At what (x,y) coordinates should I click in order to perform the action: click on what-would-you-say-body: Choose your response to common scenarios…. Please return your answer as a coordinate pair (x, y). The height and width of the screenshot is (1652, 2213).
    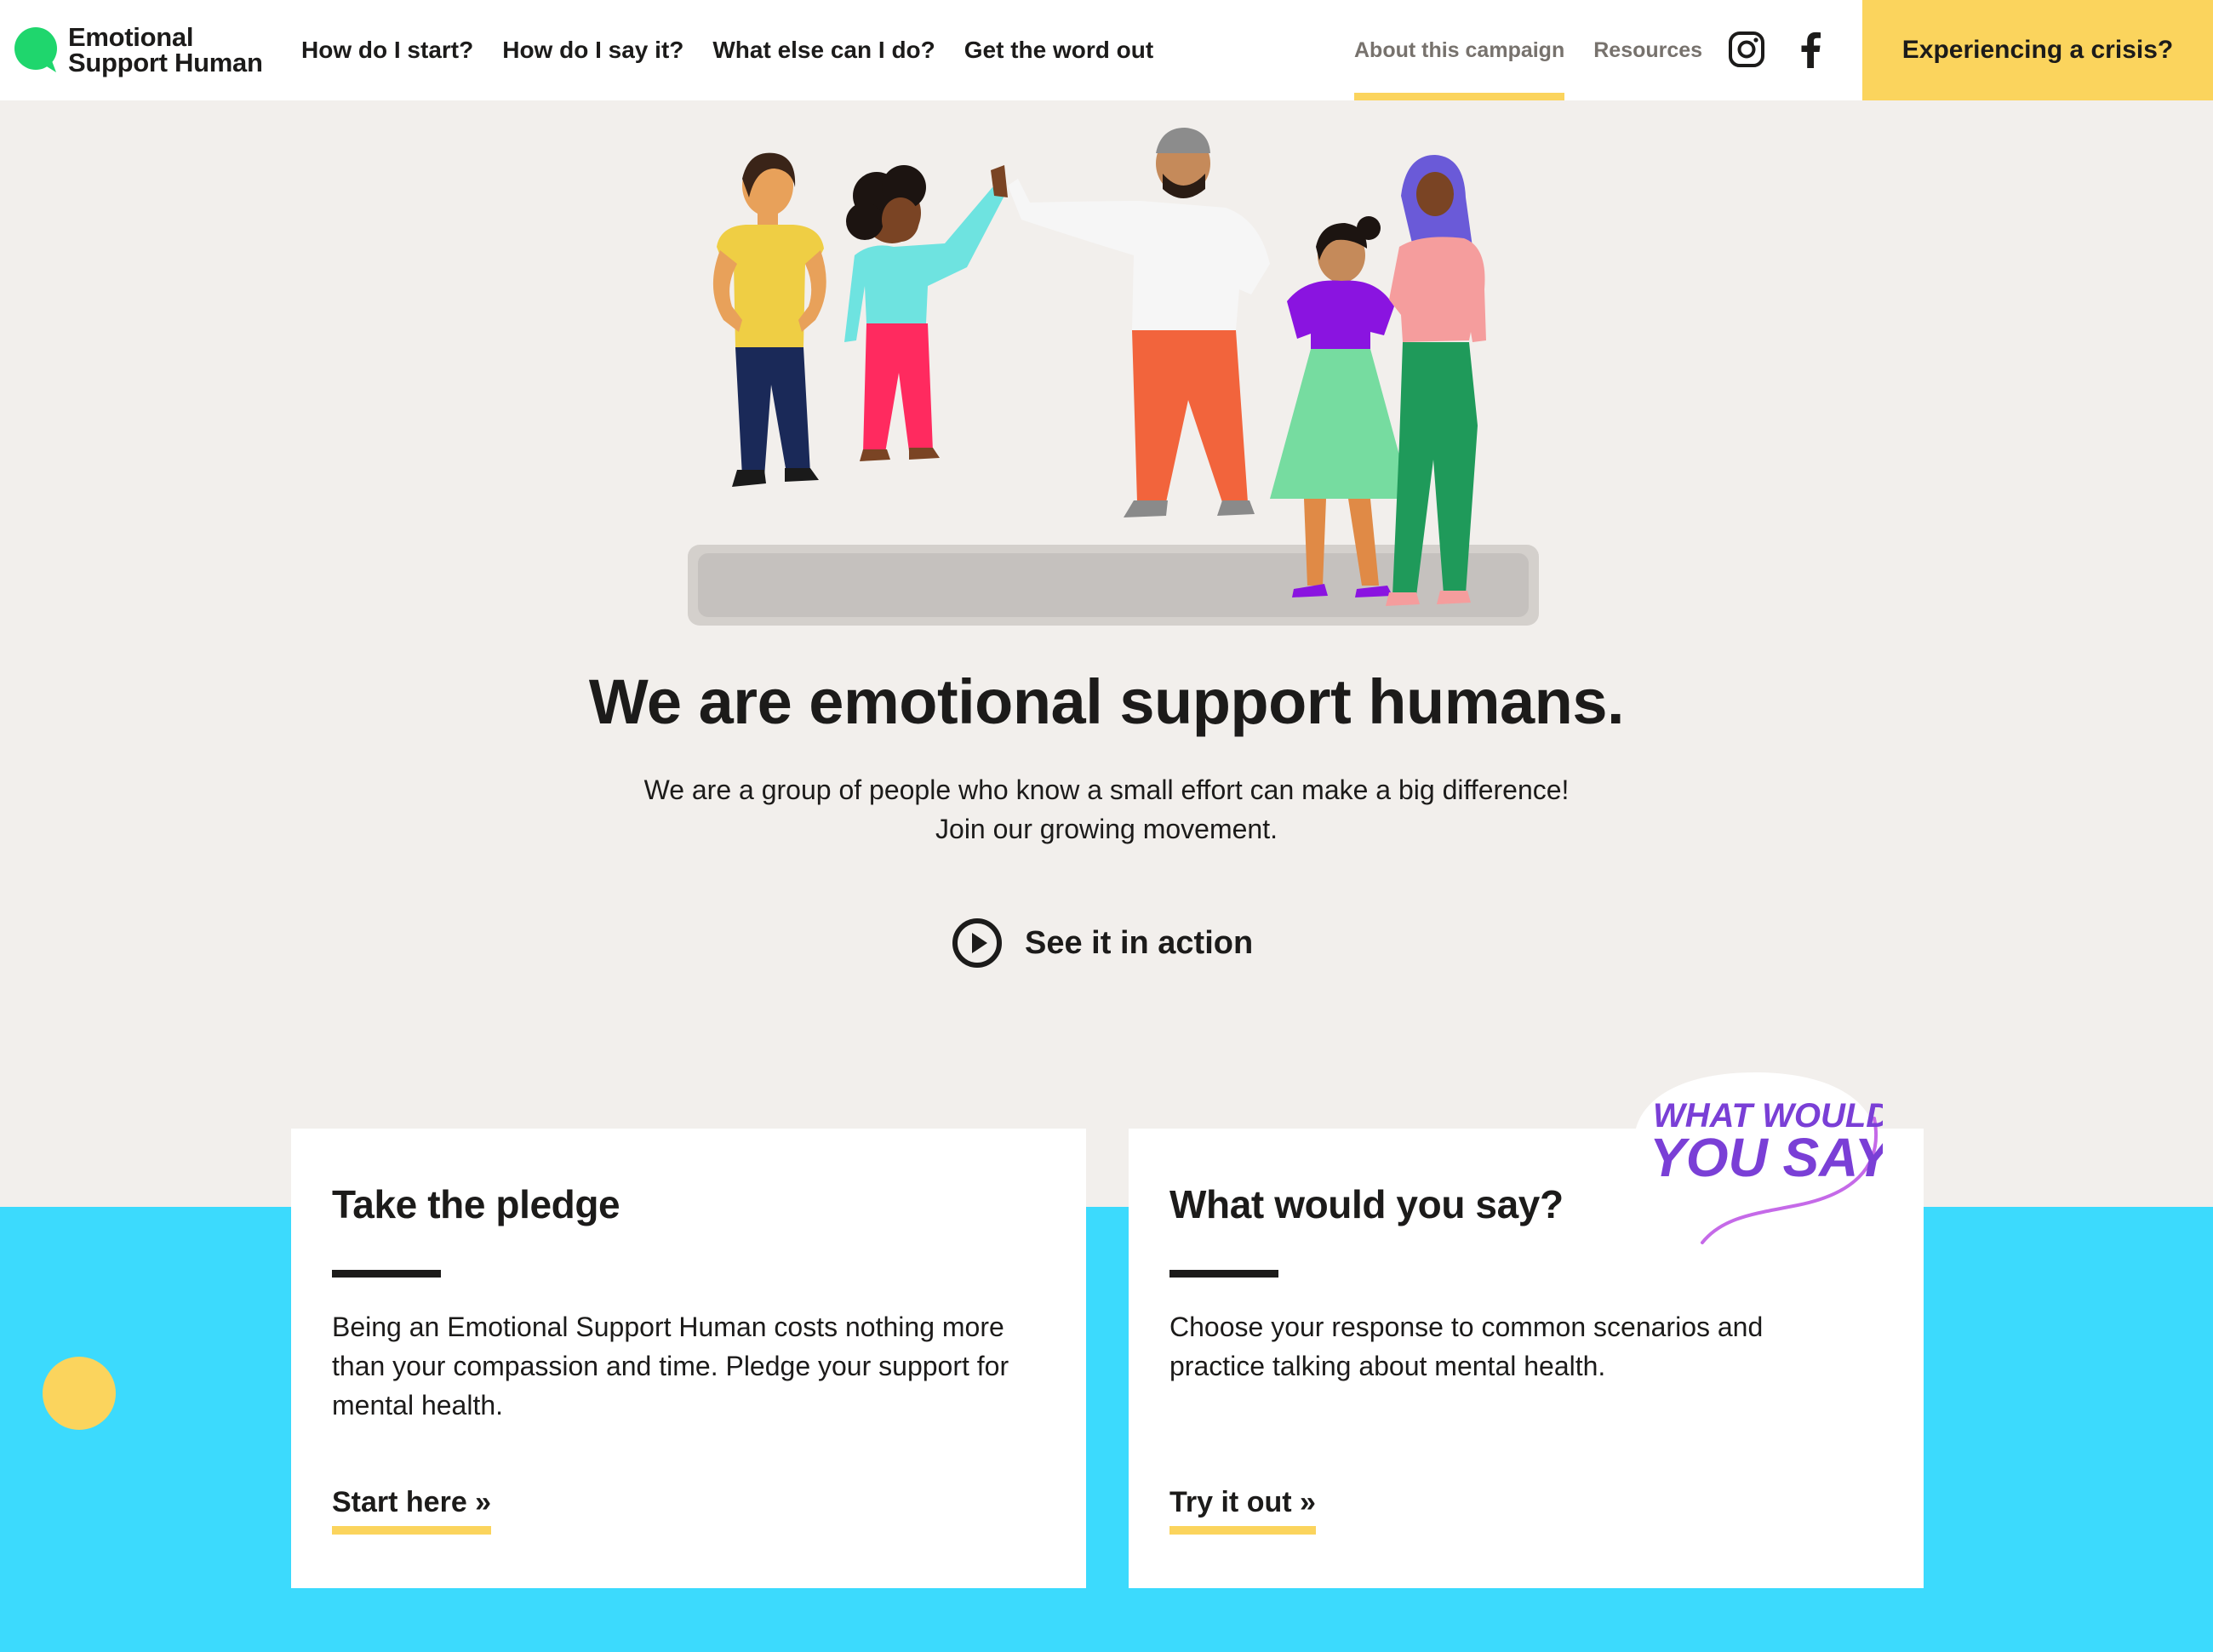
    Looking at the image, I should click on (1466, 1347).